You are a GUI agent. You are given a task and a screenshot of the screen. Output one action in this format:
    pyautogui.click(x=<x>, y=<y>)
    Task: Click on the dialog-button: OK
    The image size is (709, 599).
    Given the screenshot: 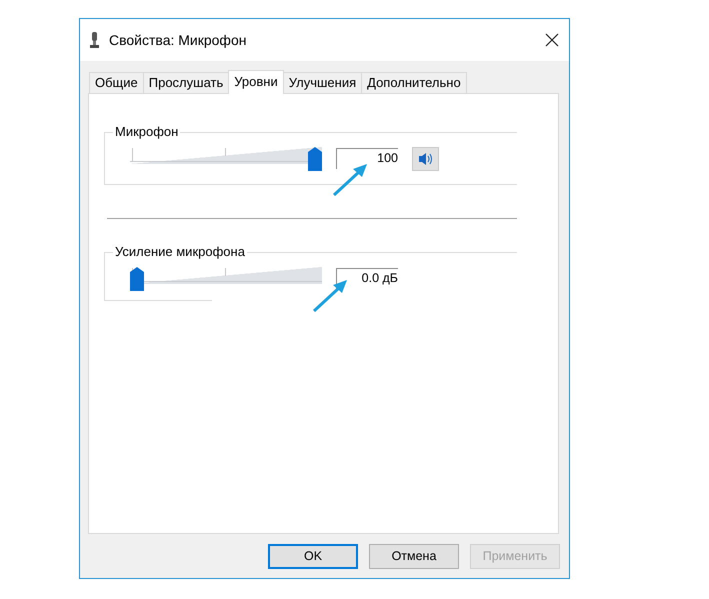 What is the action you would take?
    pyautogui.click(x=313, y=556)
    